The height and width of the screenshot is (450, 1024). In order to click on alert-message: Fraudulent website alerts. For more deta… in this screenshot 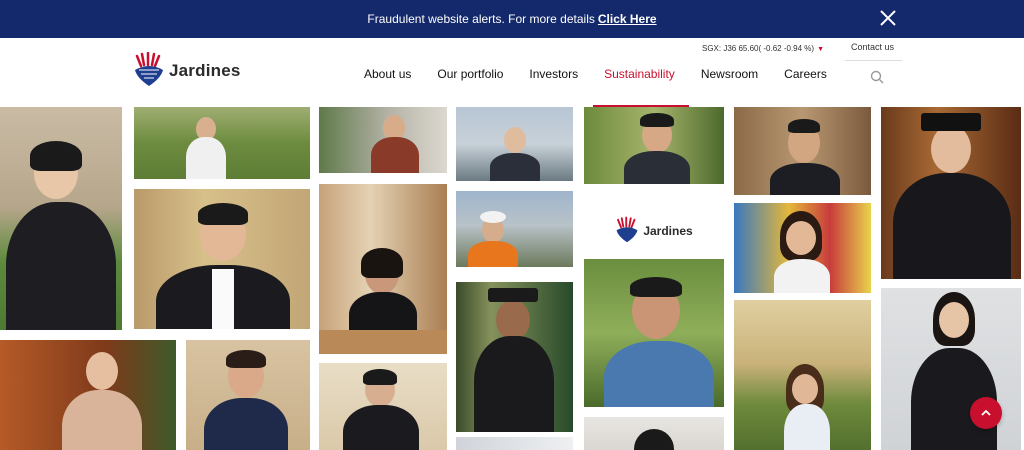, I will do `click(481, 19)`.